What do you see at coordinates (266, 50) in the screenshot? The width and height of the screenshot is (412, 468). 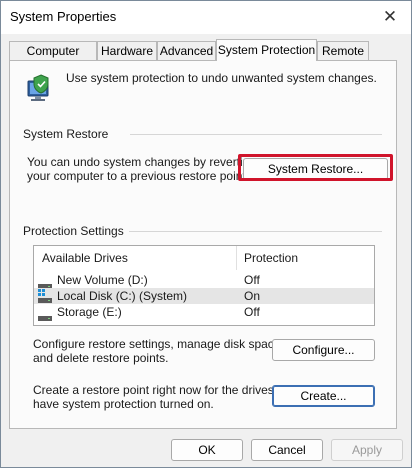 I see `tab-system-protection: System Protection` at bounding box center [266, 50].